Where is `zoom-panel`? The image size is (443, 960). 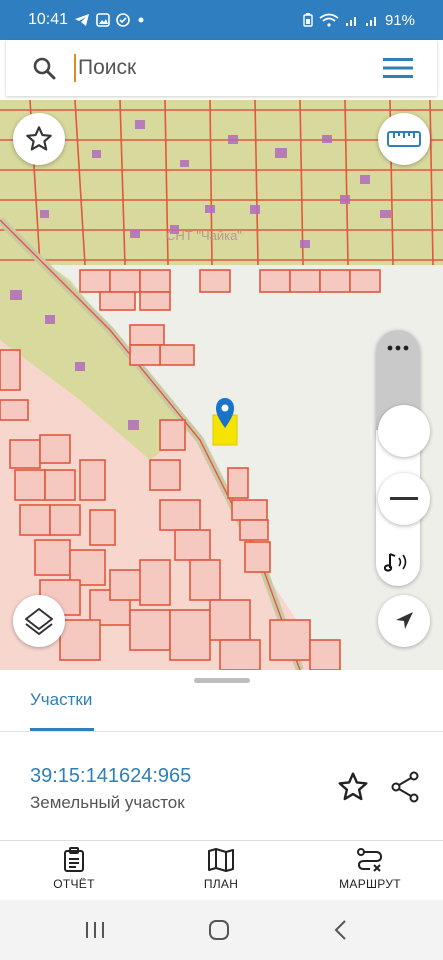 zoom-panel is located at coordinates (398, 458).